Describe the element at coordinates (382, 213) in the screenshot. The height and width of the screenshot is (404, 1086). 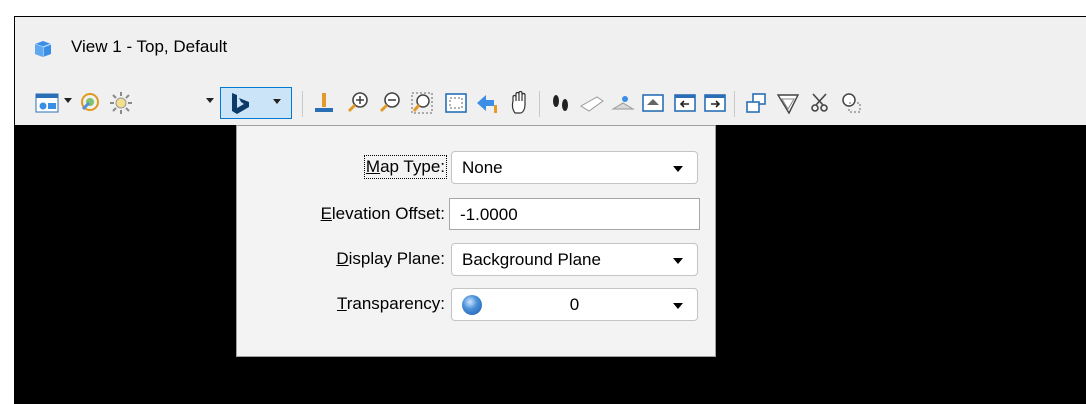
I see `elevation-offset-label: Elevation Offset:` at that location.